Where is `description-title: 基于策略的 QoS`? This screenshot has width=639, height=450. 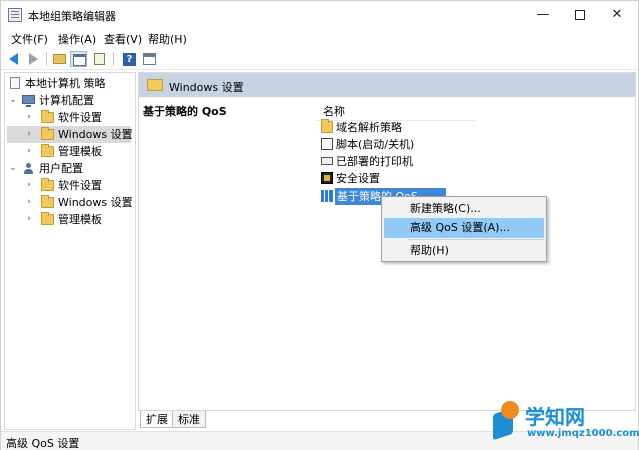 description-title: 基于策略的 QoS is located at coordinates (185, 111).